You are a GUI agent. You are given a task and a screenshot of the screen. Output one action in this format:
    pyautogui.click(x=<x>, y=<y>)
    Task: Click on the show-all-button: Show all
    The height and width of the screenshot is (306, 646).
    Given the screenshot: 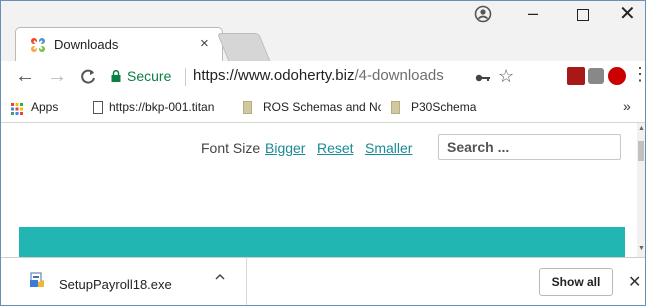 What is the action you would take?
    pyautogui.click(x=576, y=282)
    